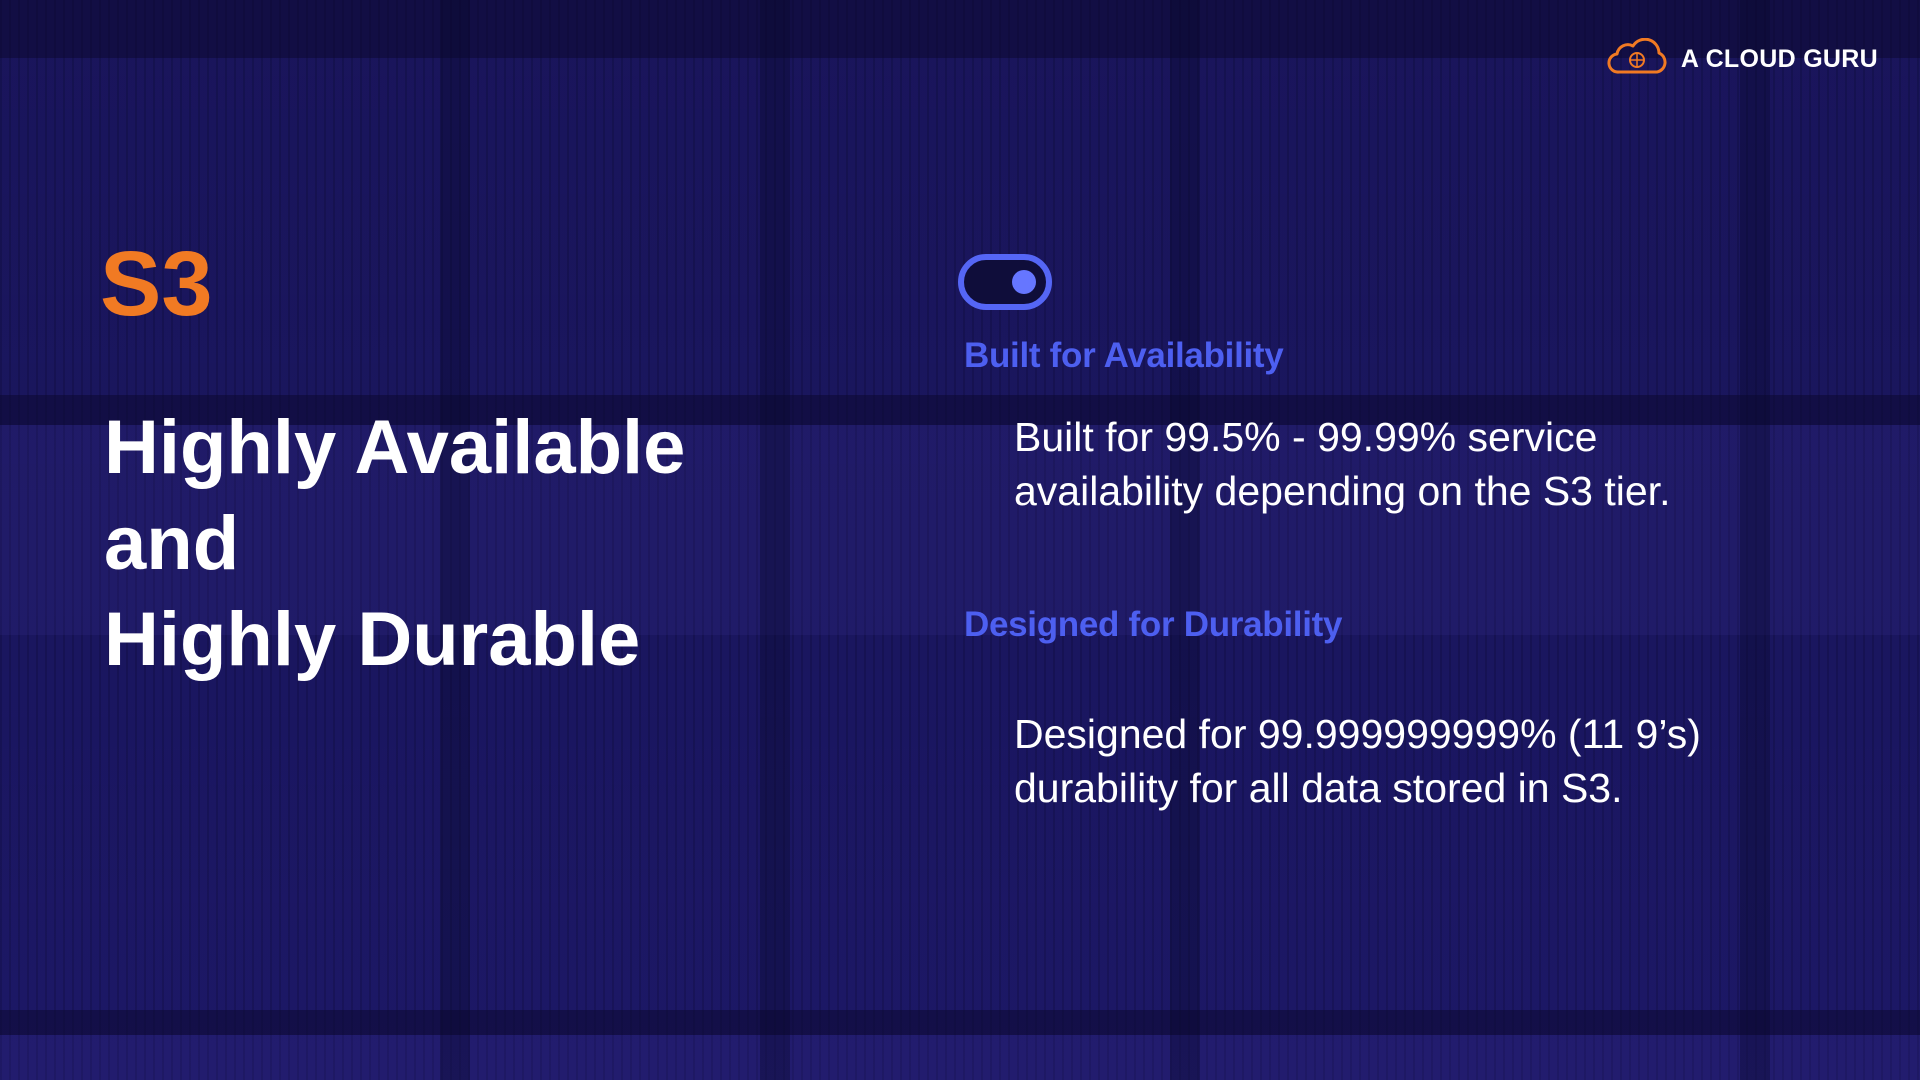  What do you see at coordinates (394, 544) in the screenshot?
I see `headline: Highly Available and Highly Durable` at bounding box center [394, 544].